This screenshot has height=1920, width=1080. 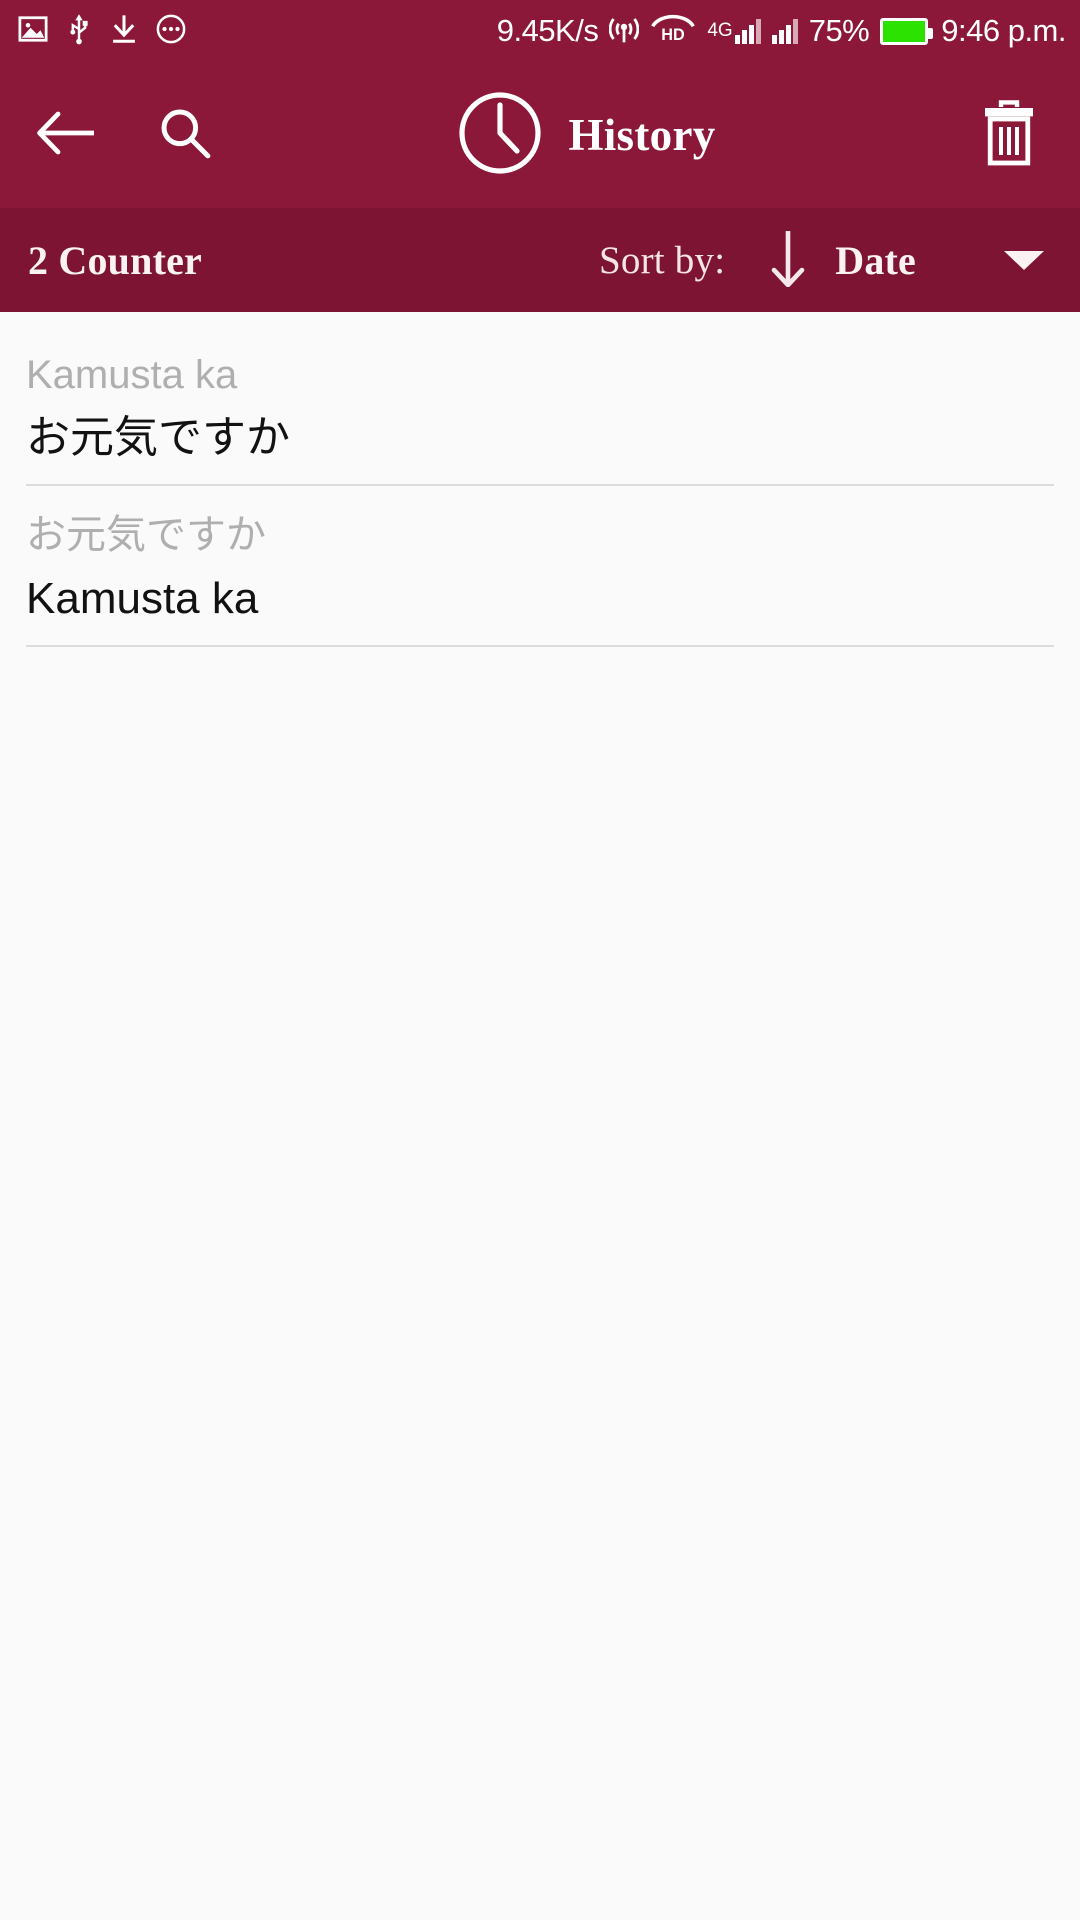 What do you see at coordinates (158, 438) in the screenshot?
I see `history-item-target-text: お元気ですか` at bounding box center [158, 438].